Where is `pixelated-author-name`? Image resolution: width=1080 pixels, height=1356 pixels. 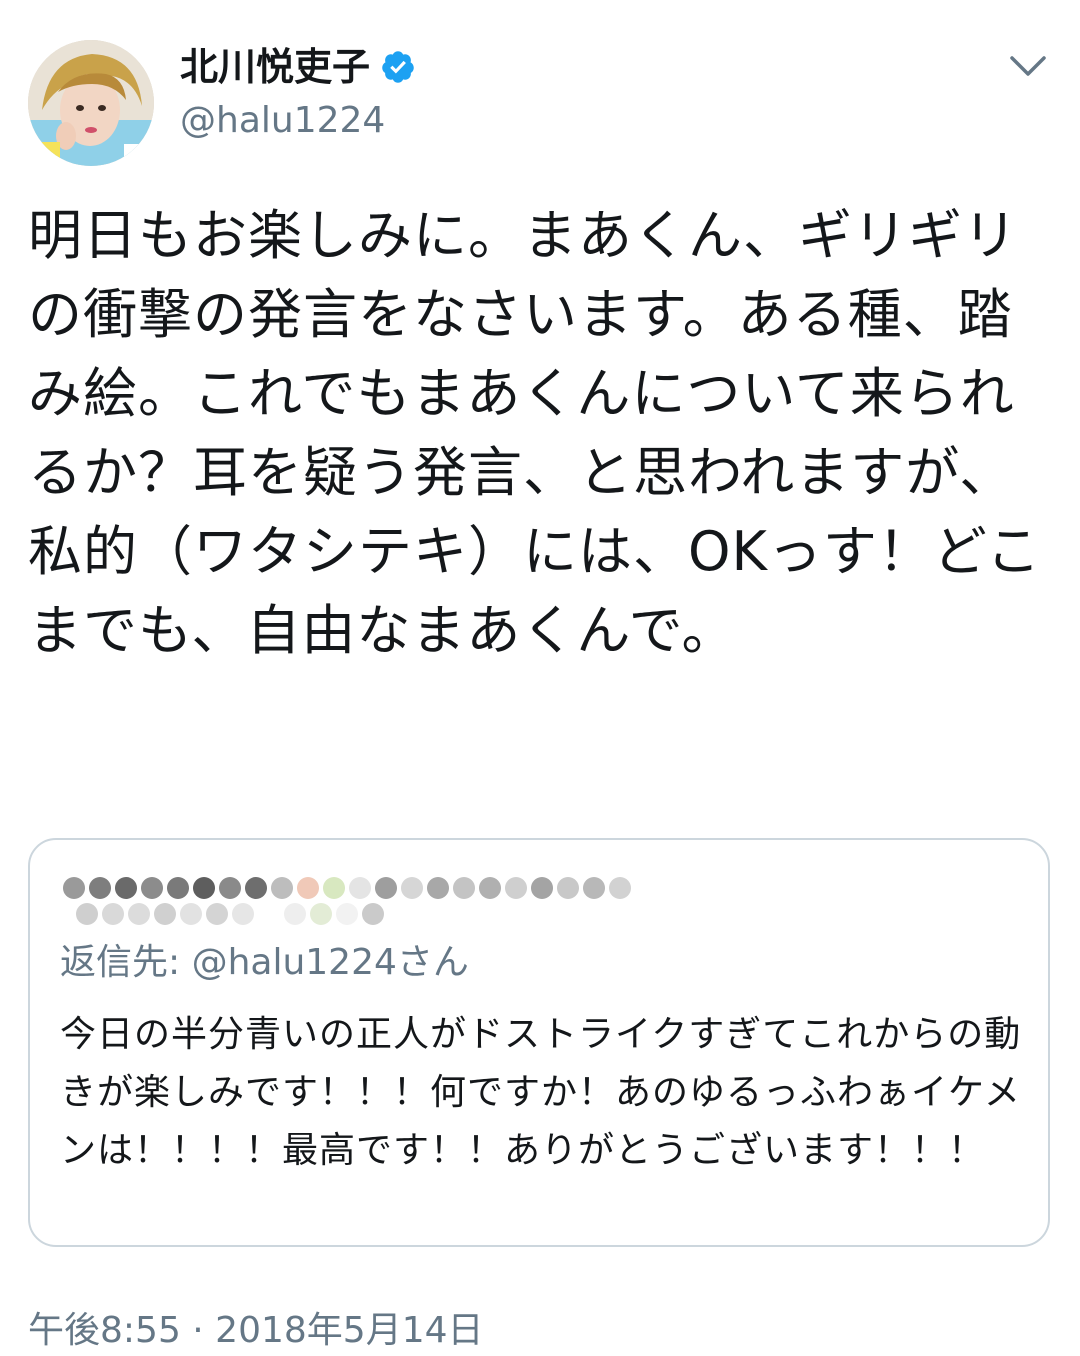
pixelated-author-name is located at coordinates (347, 901).